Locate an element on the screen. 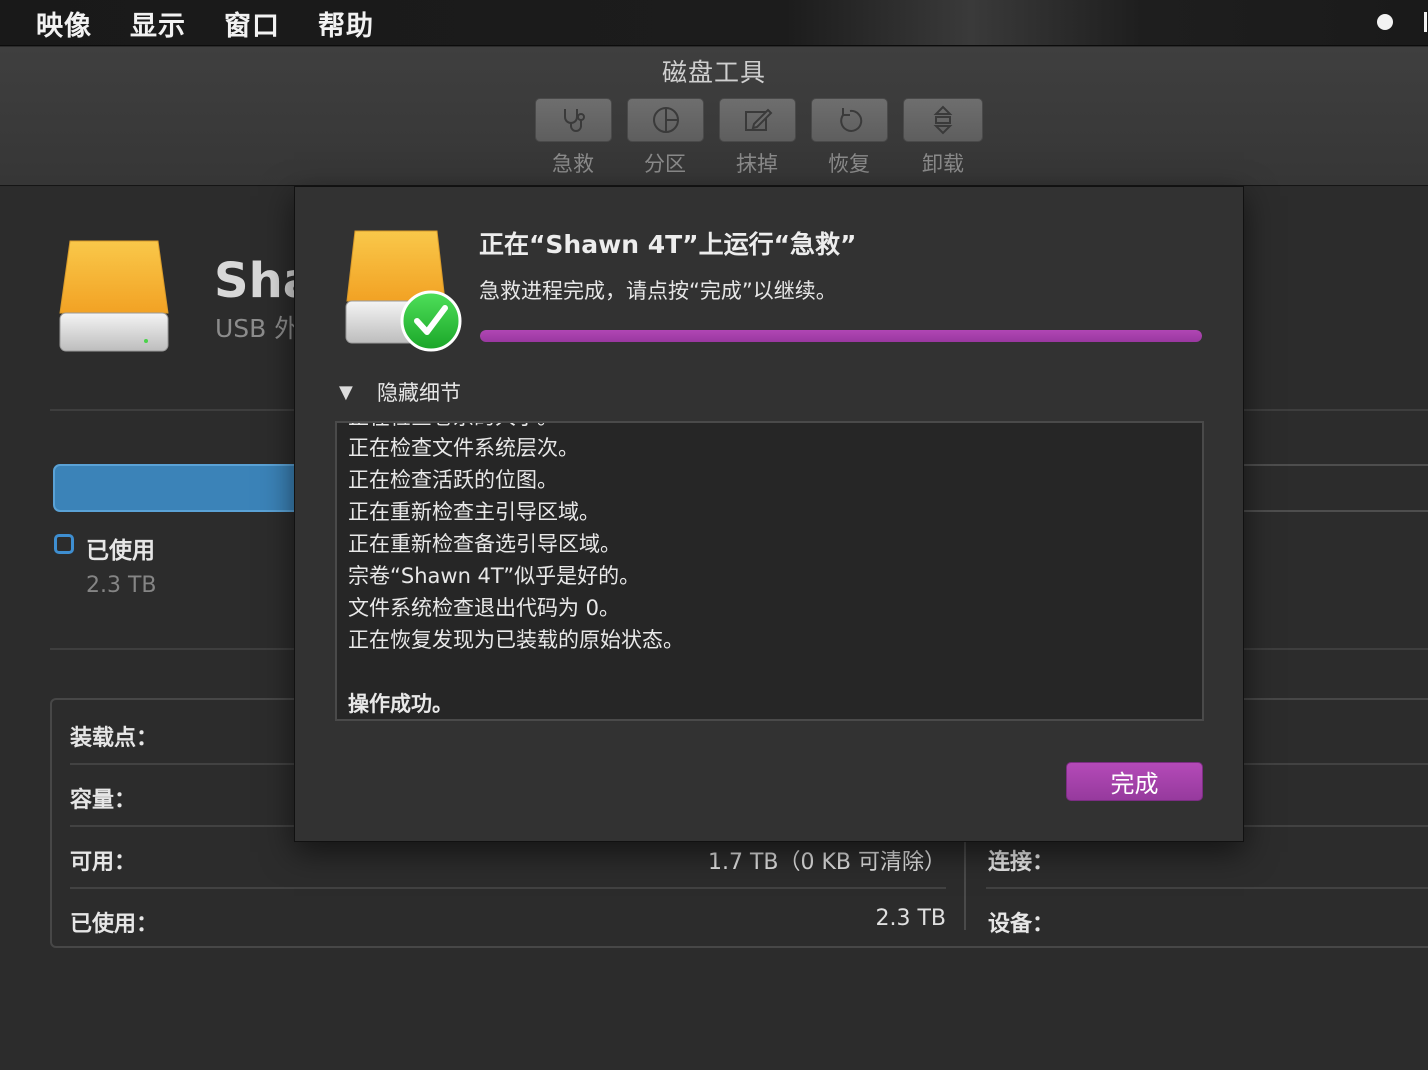 The width and height of the screenshot is (1428, 1070). hide-details-toggle: ▼ 隐藏细节 is located at coordinates (400, 392).